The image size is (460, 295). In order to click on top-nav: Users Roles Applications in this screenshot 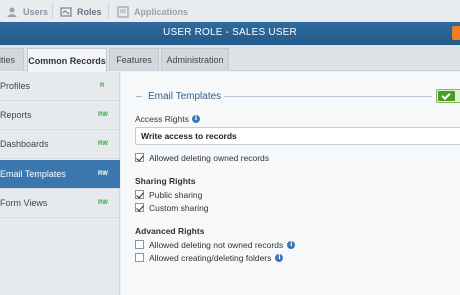, I will do `click(230, 11)`.